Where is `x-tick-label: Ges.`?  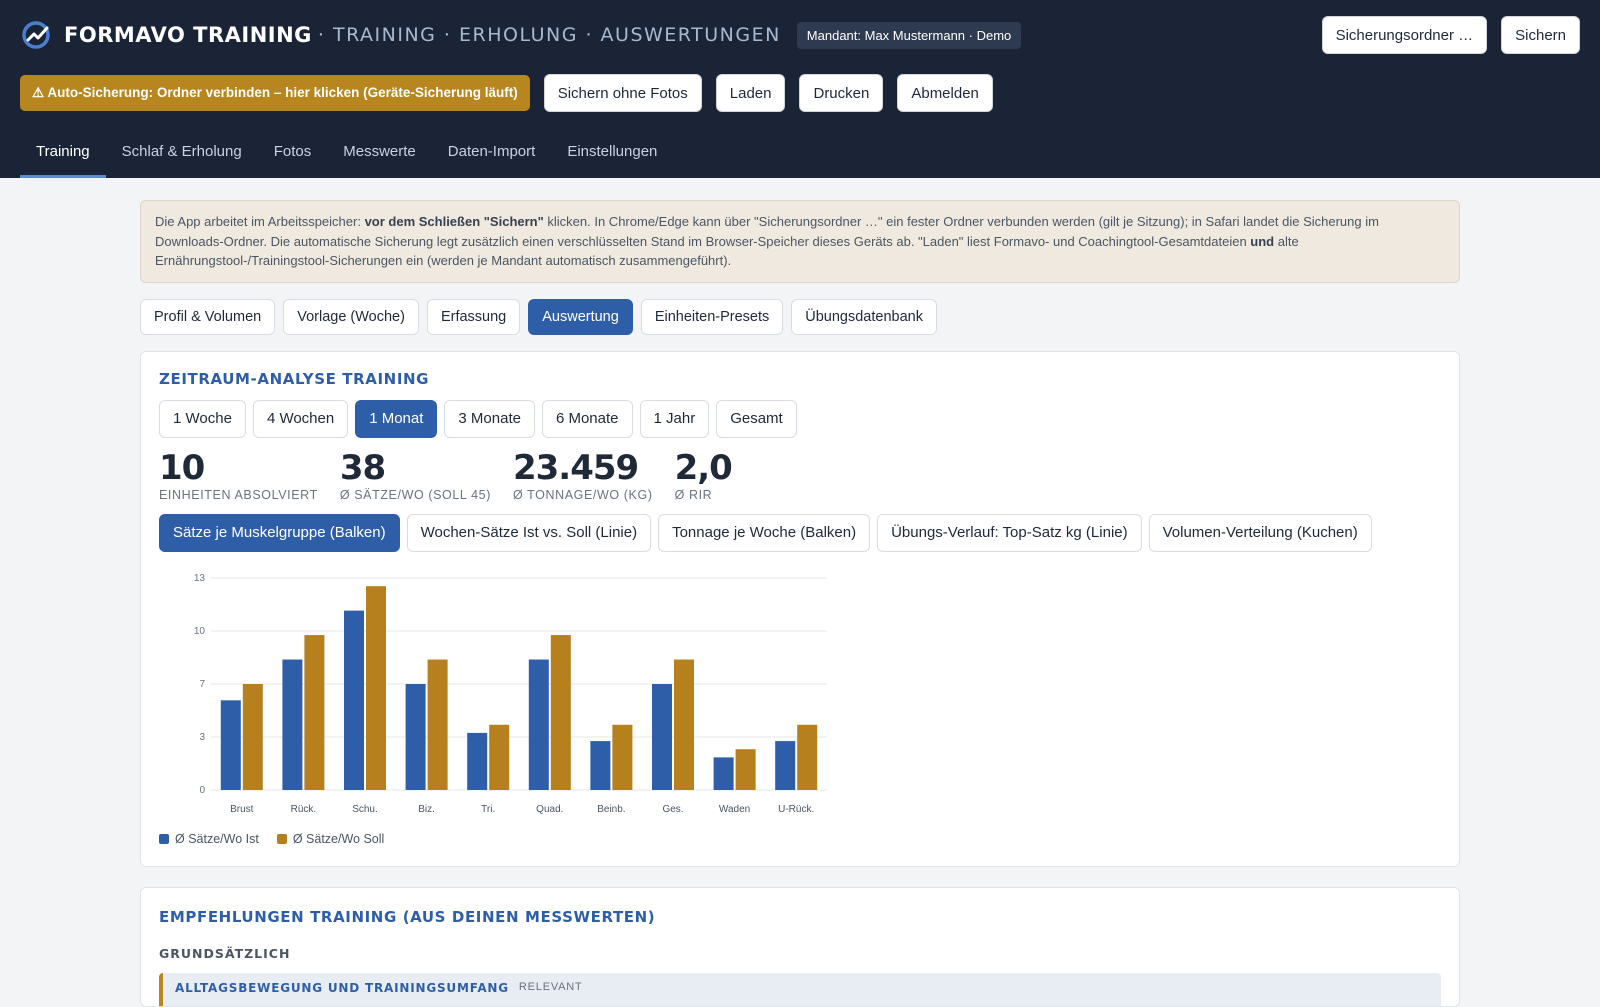
x-tick-label: Ges. is located at coordinates (672, 809).